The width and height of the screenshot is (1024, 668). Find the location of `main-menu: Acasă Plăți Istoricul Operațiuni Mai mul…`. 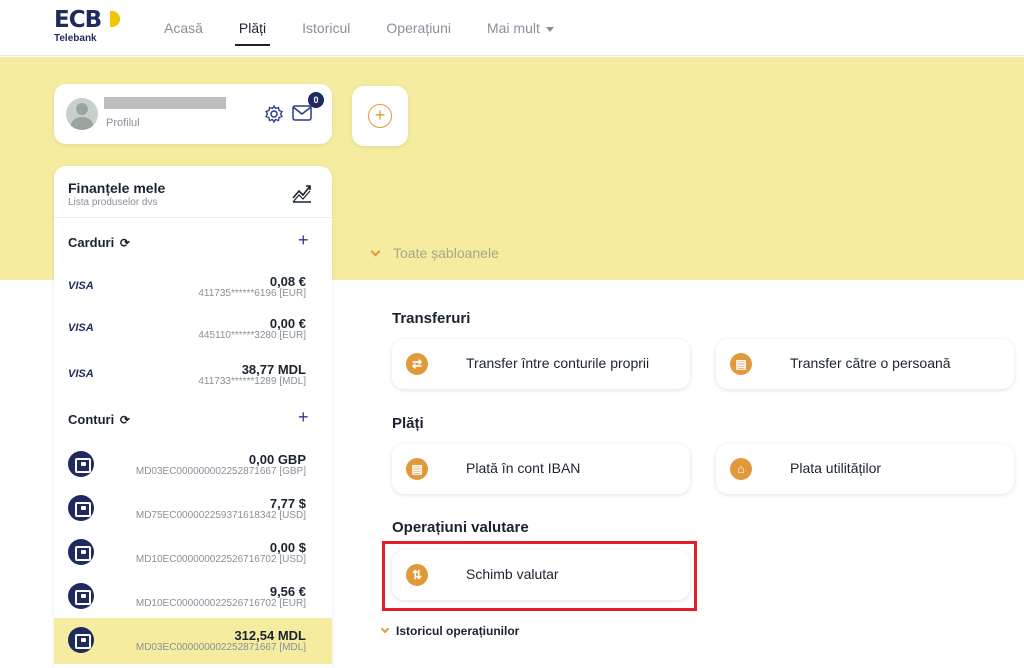

main-menu: Acasă Plăți Istoricul Operațiuni Mai mul… is located at coordinates (377, 28).